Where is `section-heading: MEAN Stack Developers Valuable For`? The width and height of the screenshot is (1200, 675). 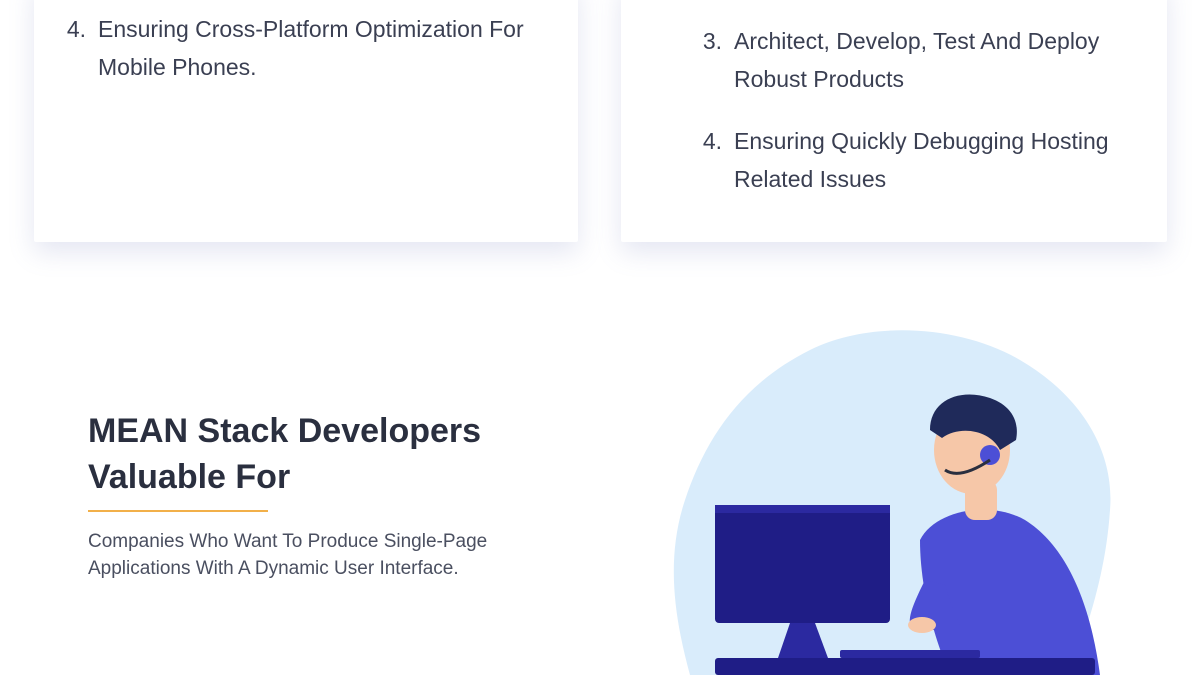 section-heading: MEAN Stack Developers Valuable For is located at coordinates (285, 454).